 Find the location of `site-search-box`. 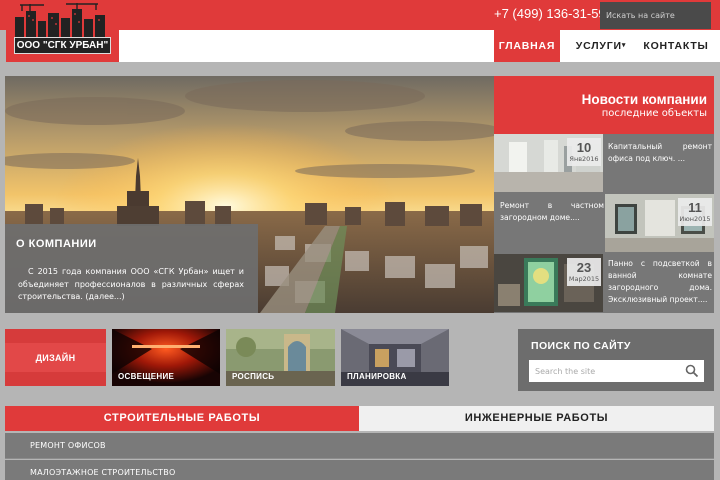

site-search-box is located at coordinates (616, 371).